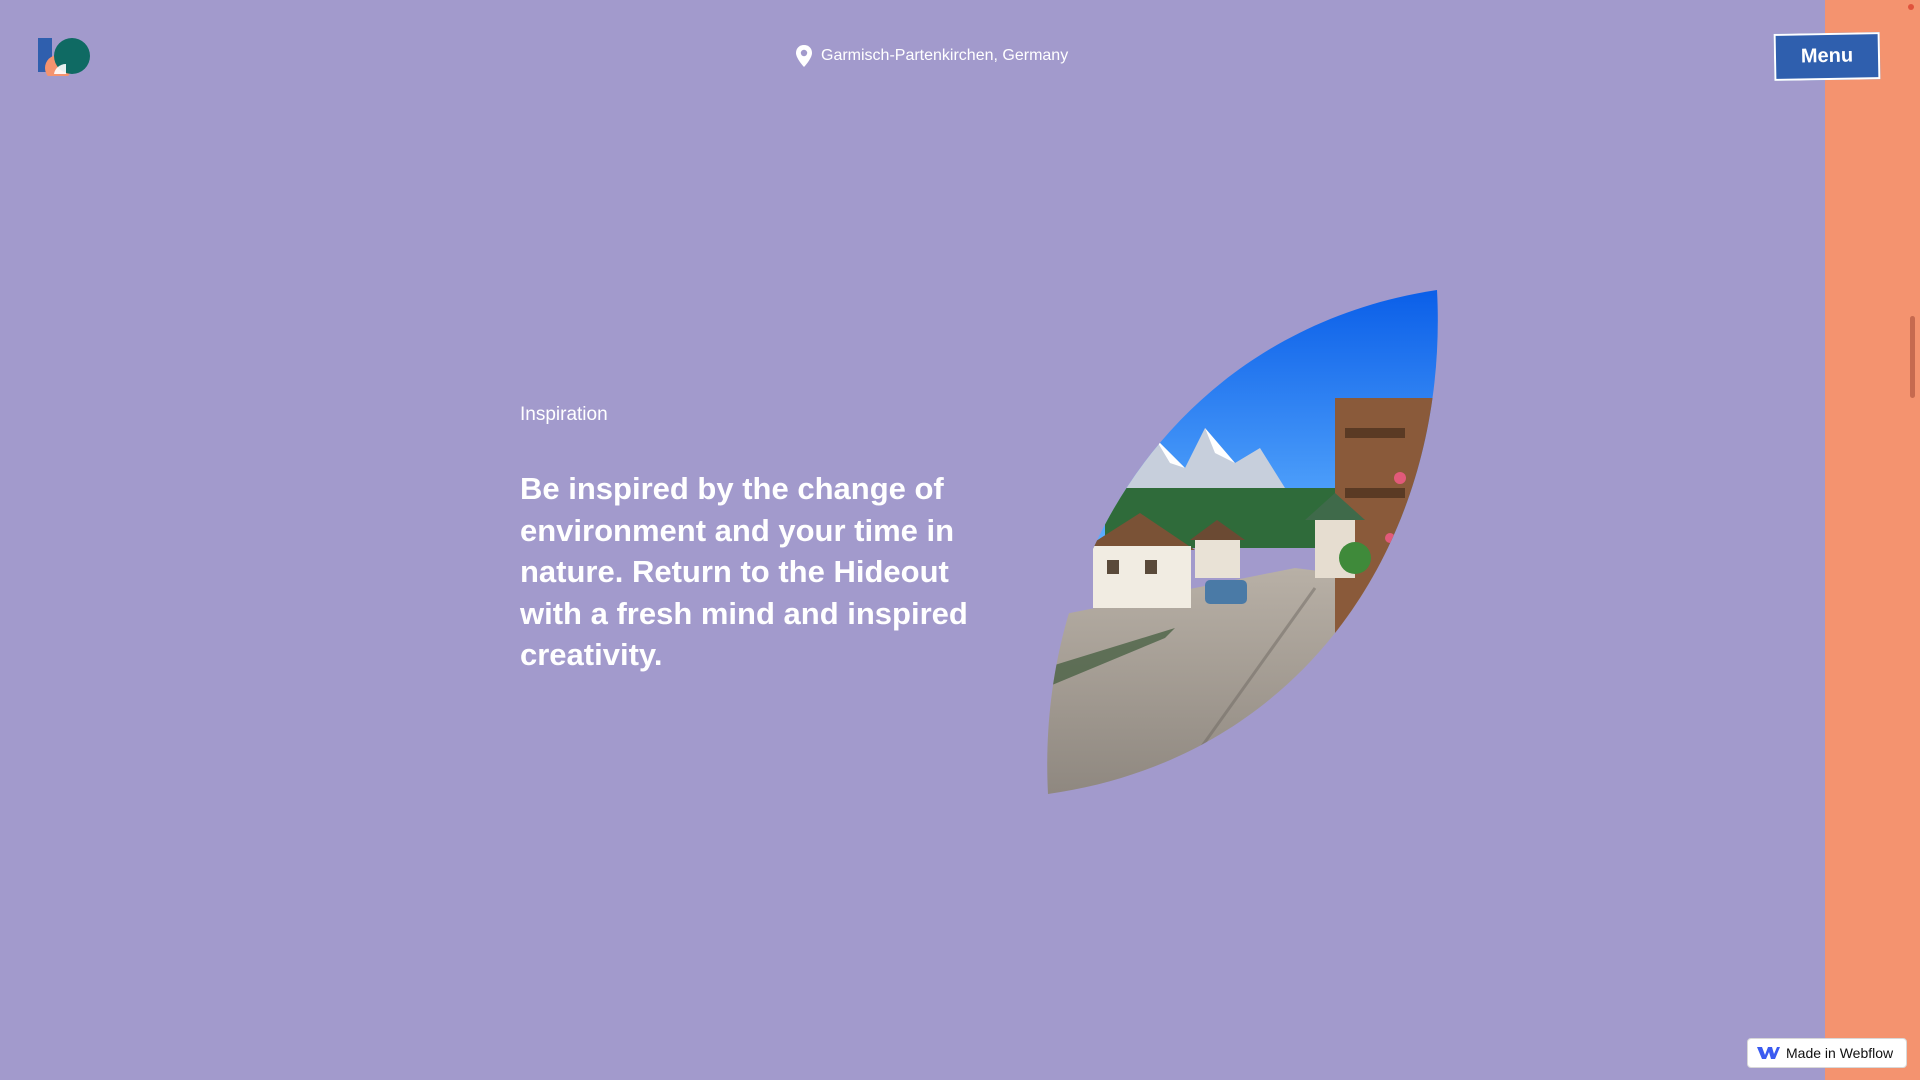 The image size is (1920, 1080). Describe the element at coordinates (1872, 540) in the screenshot. I see `side-color-strip` at that location.